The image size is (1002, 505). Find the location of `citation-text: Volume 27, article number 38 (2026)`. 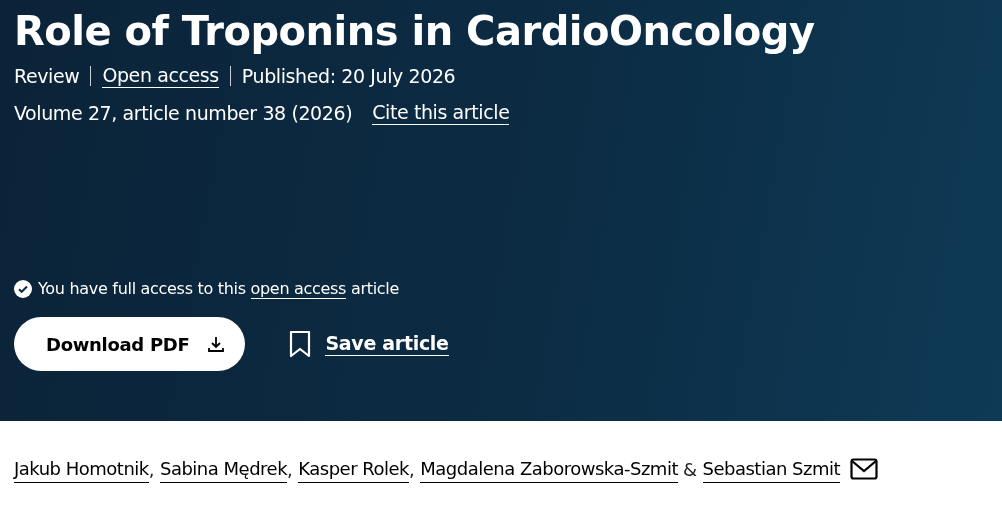

citation-text: Volume 27, article number 38 (2026) is located at coordinates (183, 113).